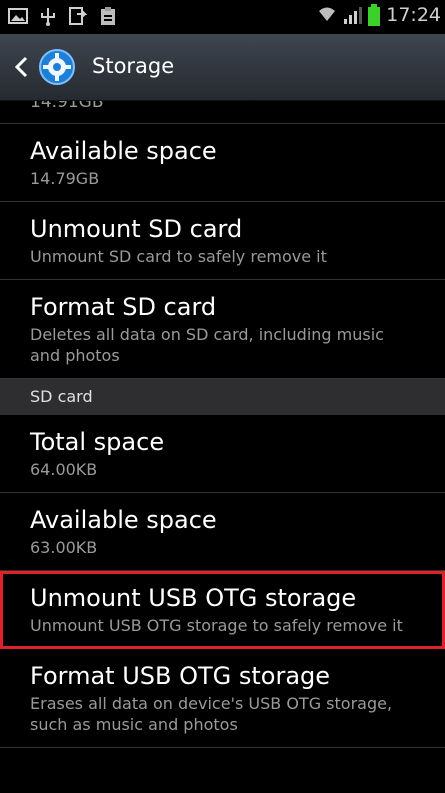 The height and width of the screenshot is (793, 445). I want to click on item-title: Format USB OTG storage, so click(180, 676).